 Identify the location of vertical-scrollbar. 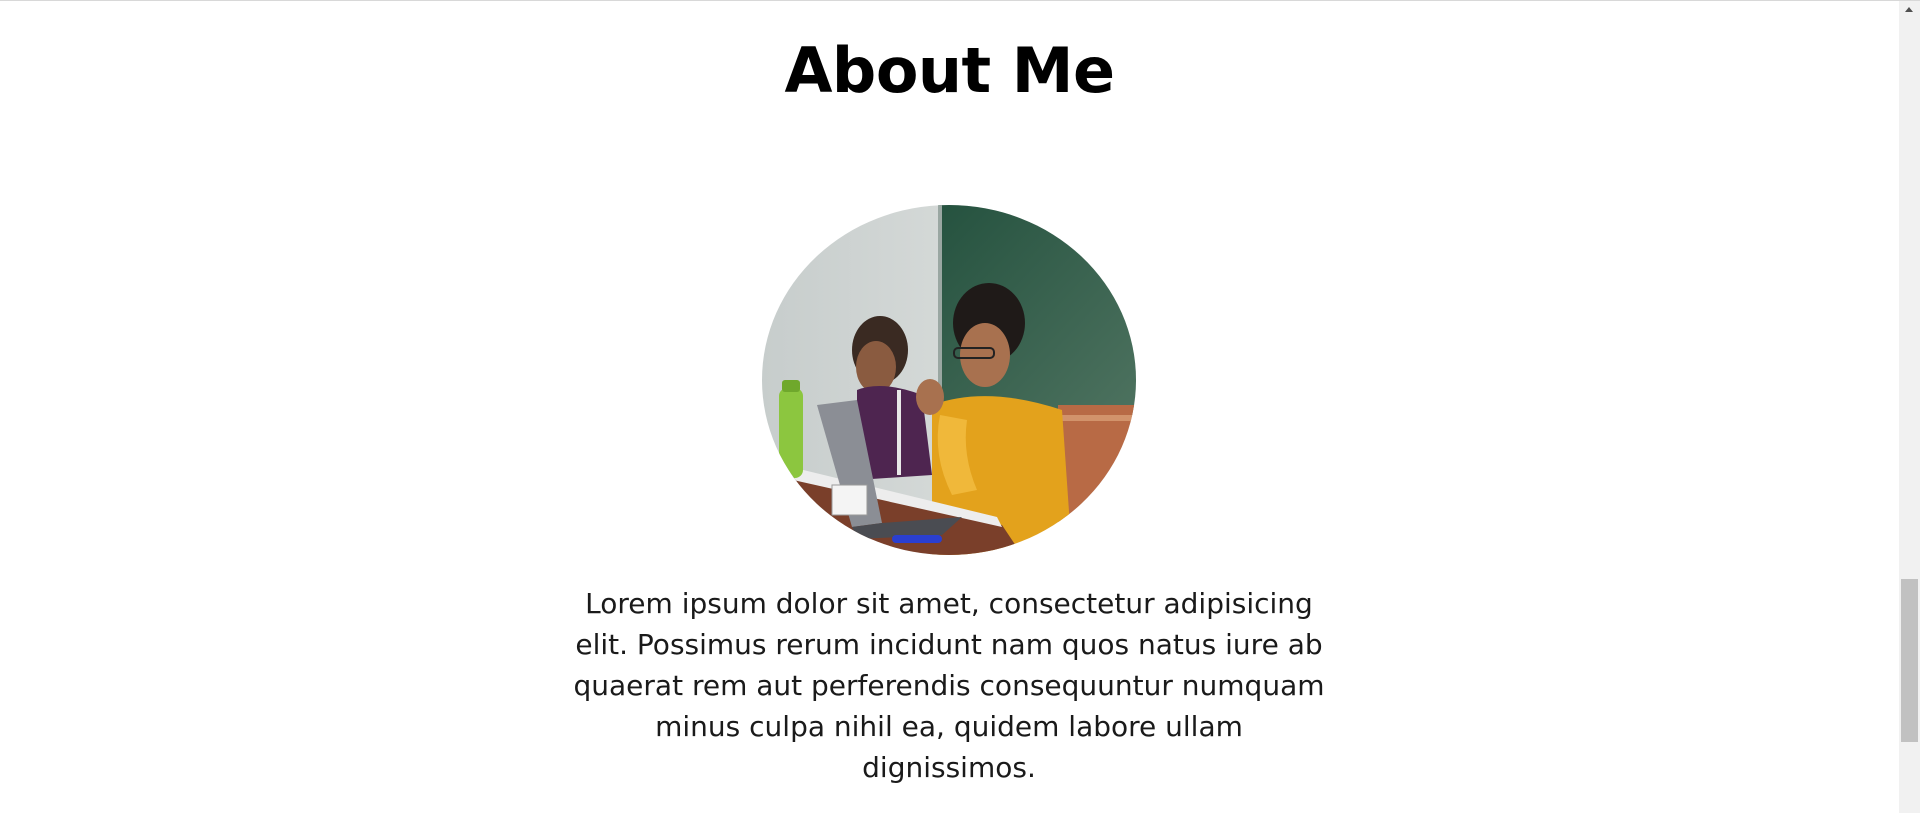
(1909, 407).